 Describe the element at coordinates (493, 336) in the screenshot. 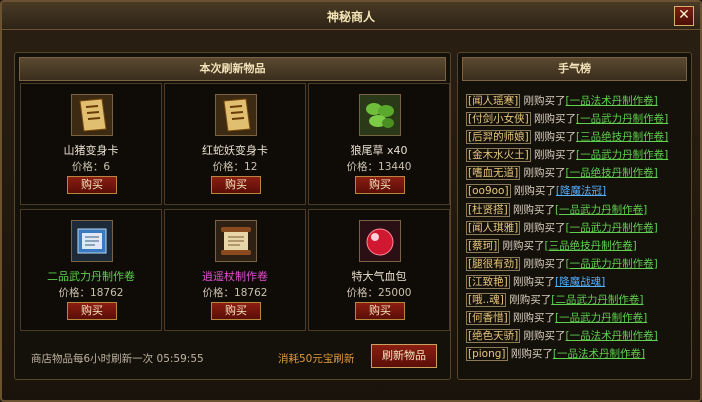

I see `player-name-link: [绝色天骄]` at that location.